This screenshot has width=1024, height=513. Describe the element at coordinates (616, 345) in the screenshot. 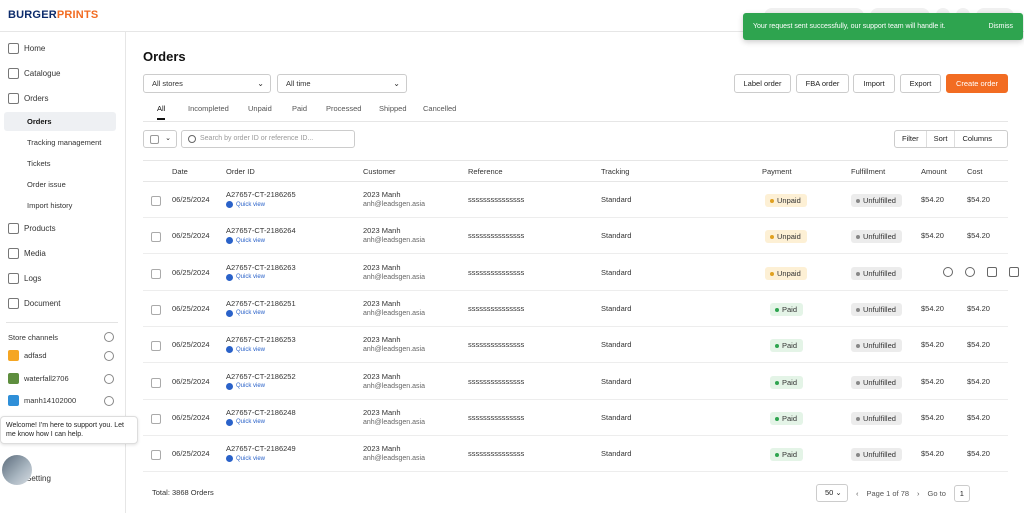

I see `tracking-cell: Standard` at that location.